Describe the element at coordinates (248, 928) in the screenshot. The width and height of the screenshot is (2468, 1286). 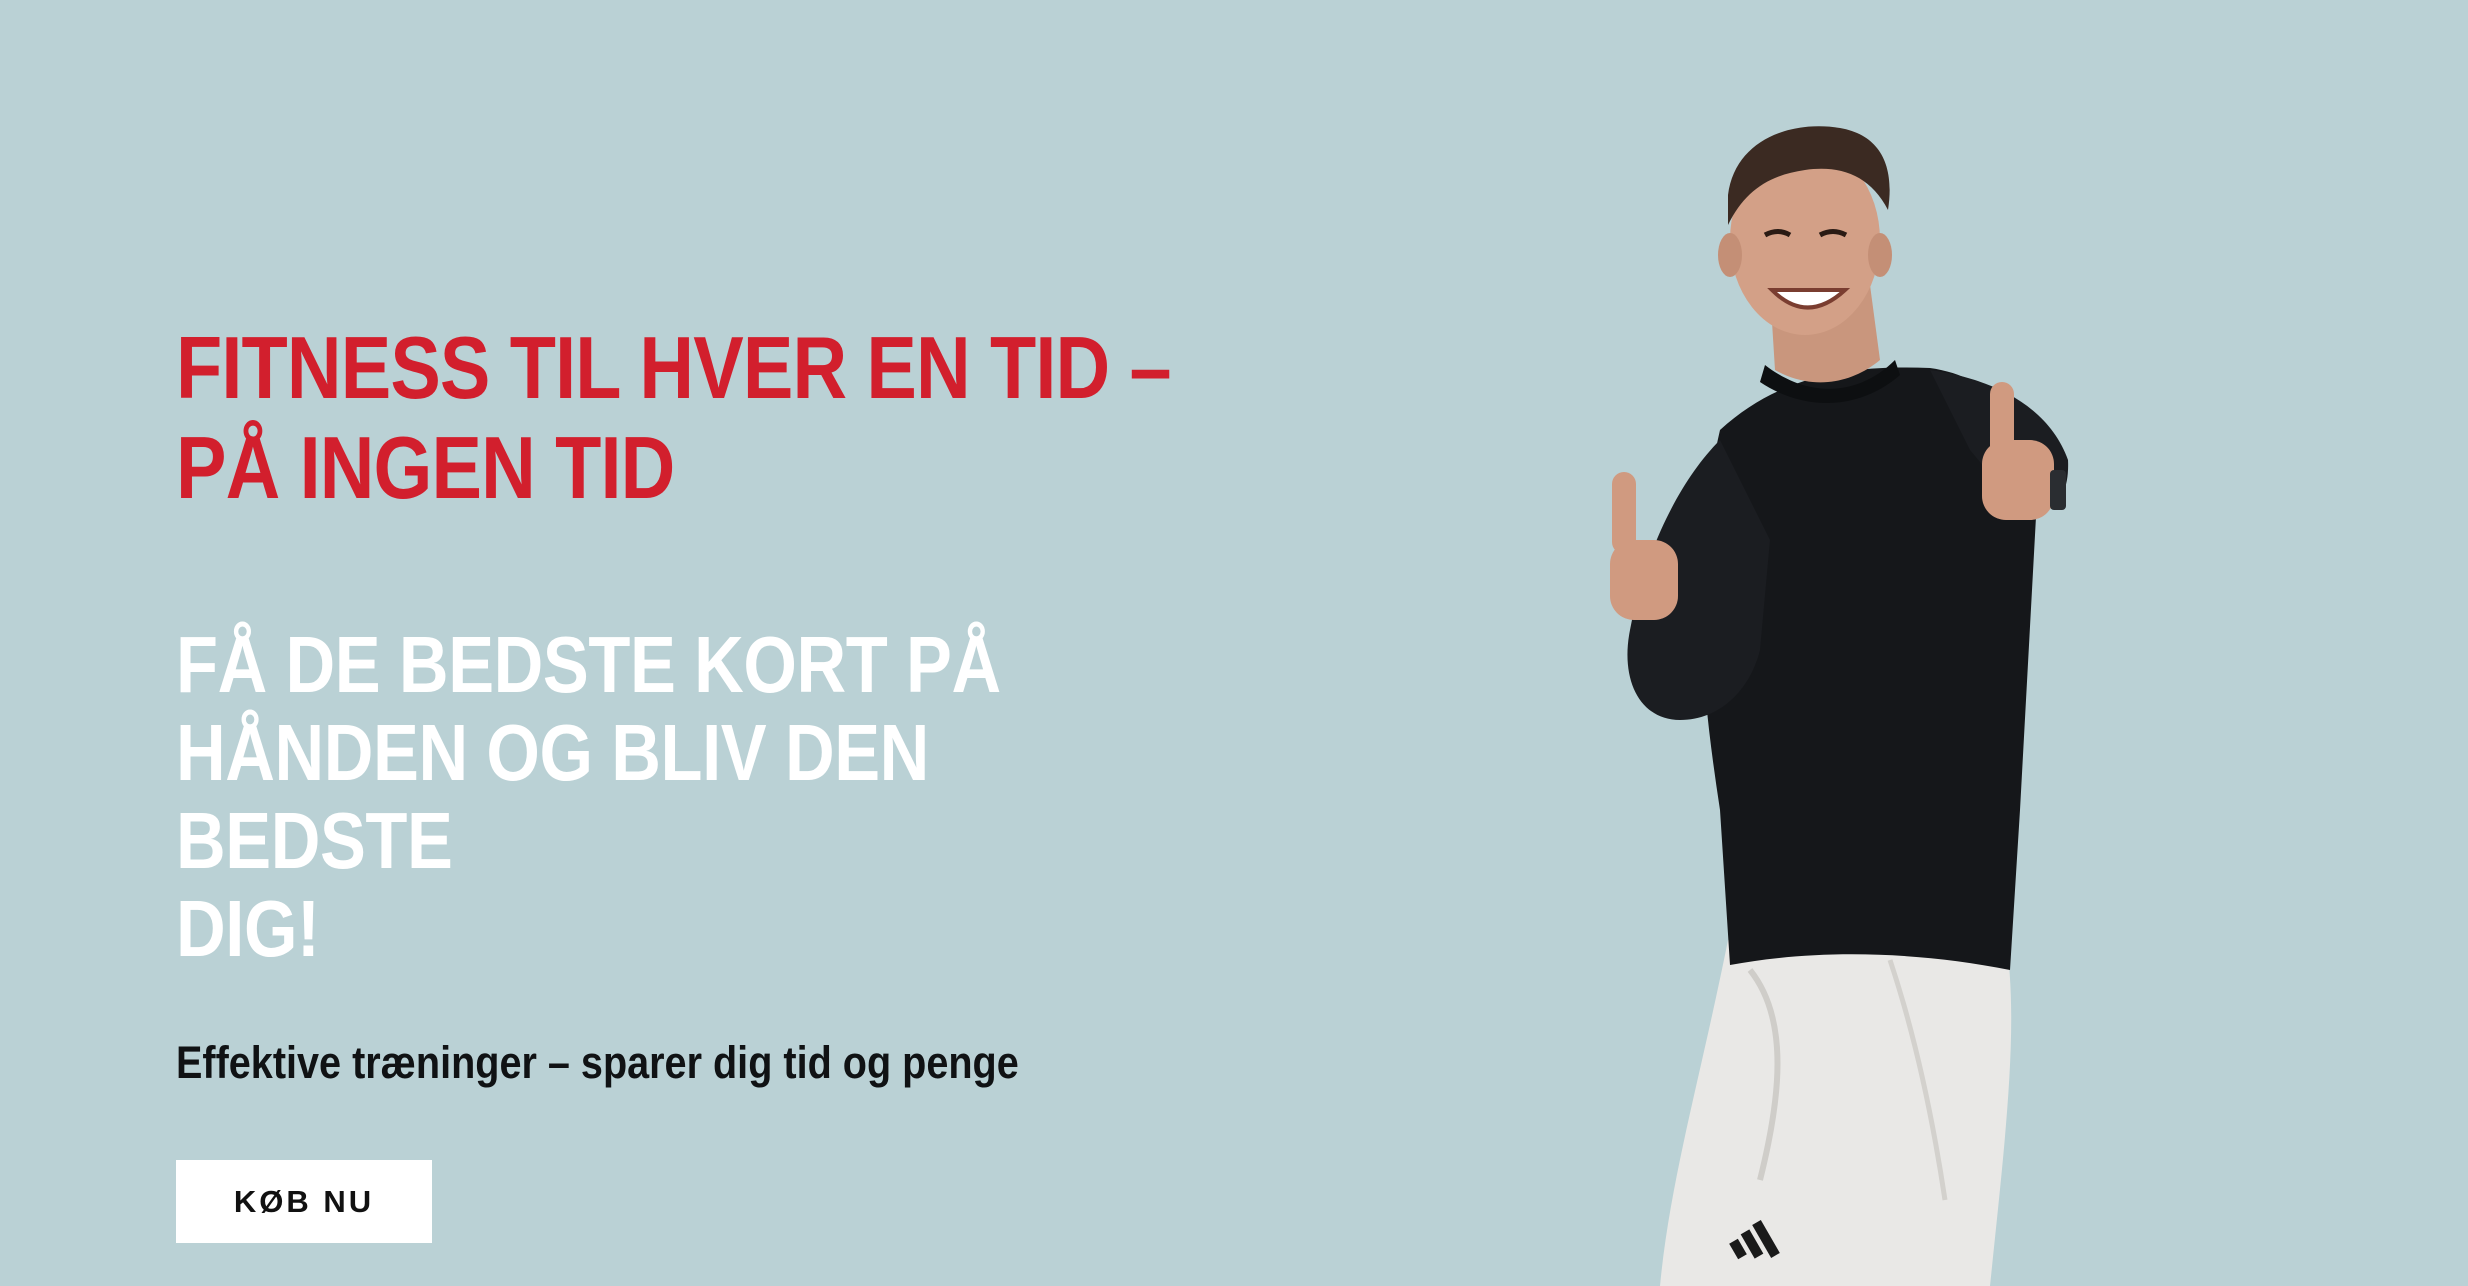
I see `hero-subheadline-line-3: DIG!` at that location.